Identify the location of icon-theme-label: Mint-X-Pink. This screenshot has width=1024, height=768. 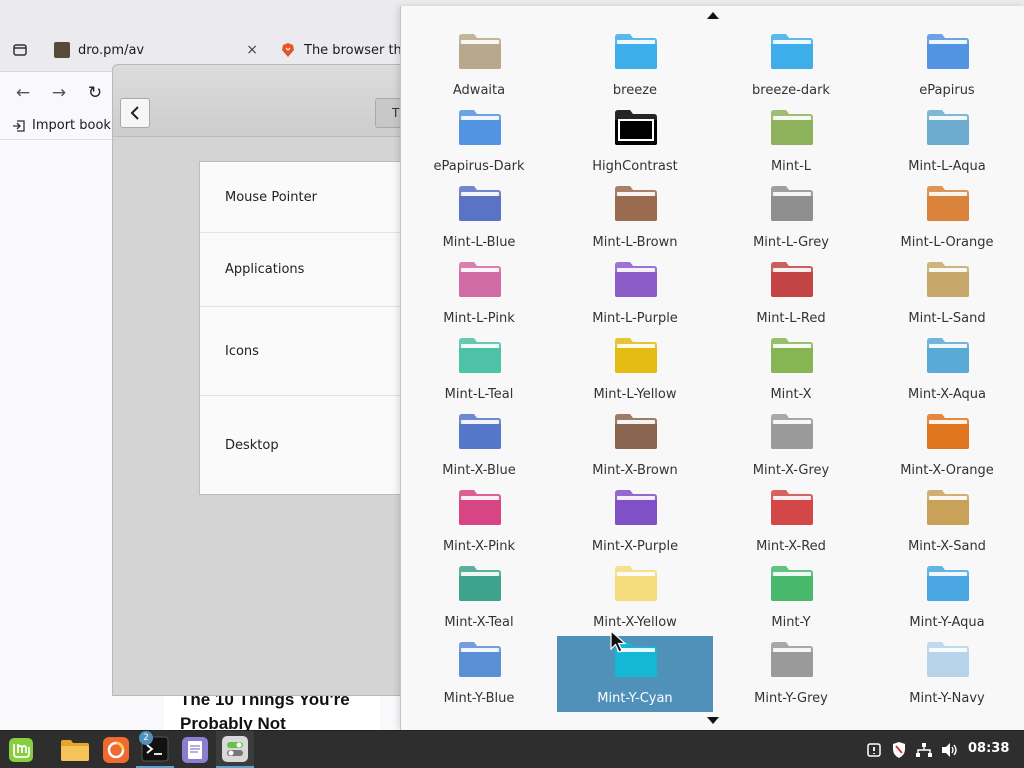
(479, 546).